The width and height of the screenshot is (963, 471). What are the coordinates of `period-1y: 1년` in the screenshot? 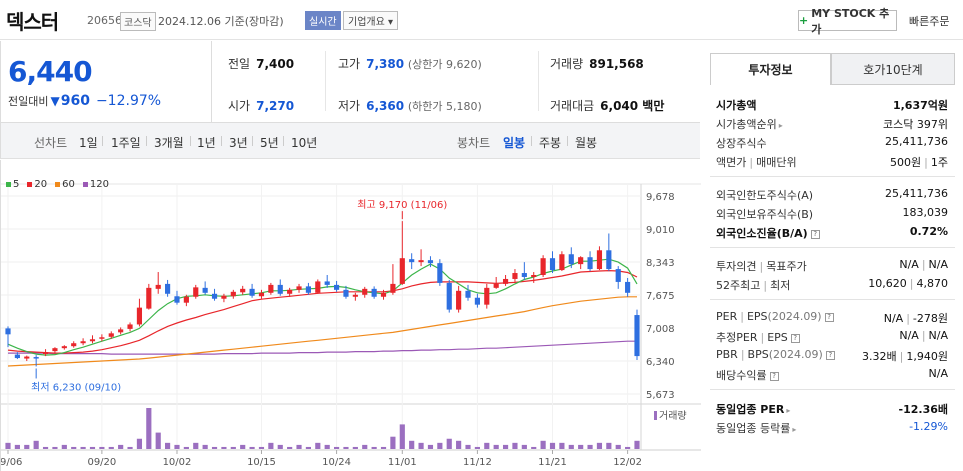 It's located at (206, 142).